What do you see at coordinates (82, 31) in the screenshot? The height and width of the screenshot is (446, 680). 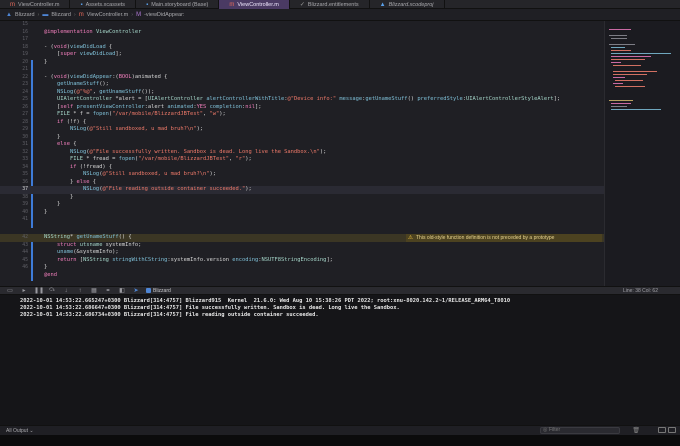 I see `code-line: 16 @implementation ViewController` at bounding box center [82, 31].